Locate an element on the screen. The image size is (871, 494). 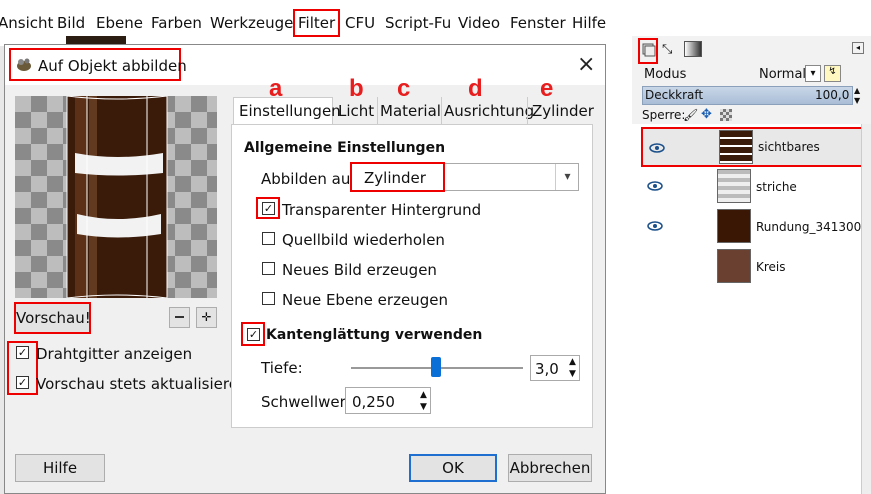
layer-row-kreis: Kreis is located at coordinates (755, 267).